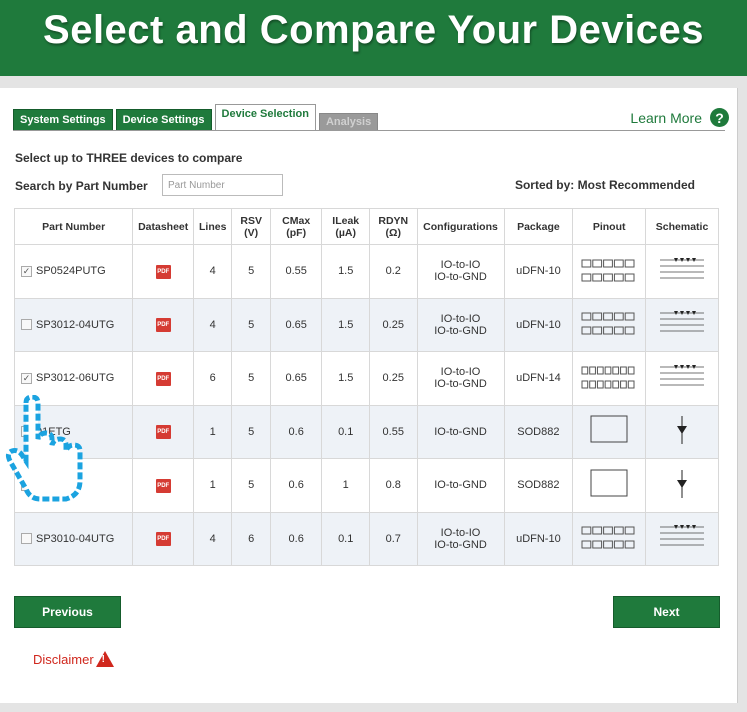  I want to click on pinout-diagram, so click(608, 537).